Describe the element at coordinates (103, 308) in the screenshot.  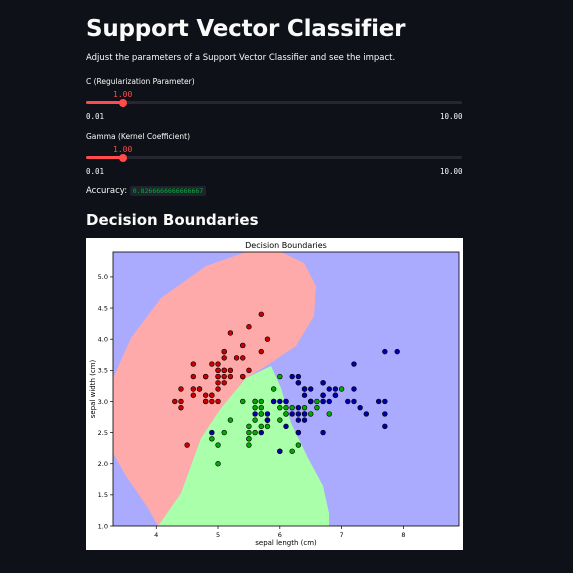
I see `y-tick-label: 4.5` at that location.